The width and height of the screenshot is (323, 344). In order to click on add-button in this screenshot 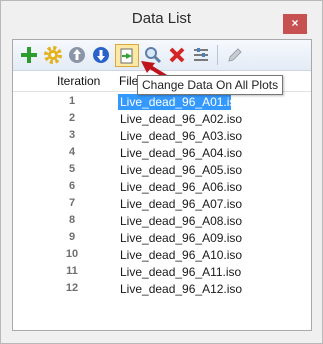, I will do `click(29, 55)`.